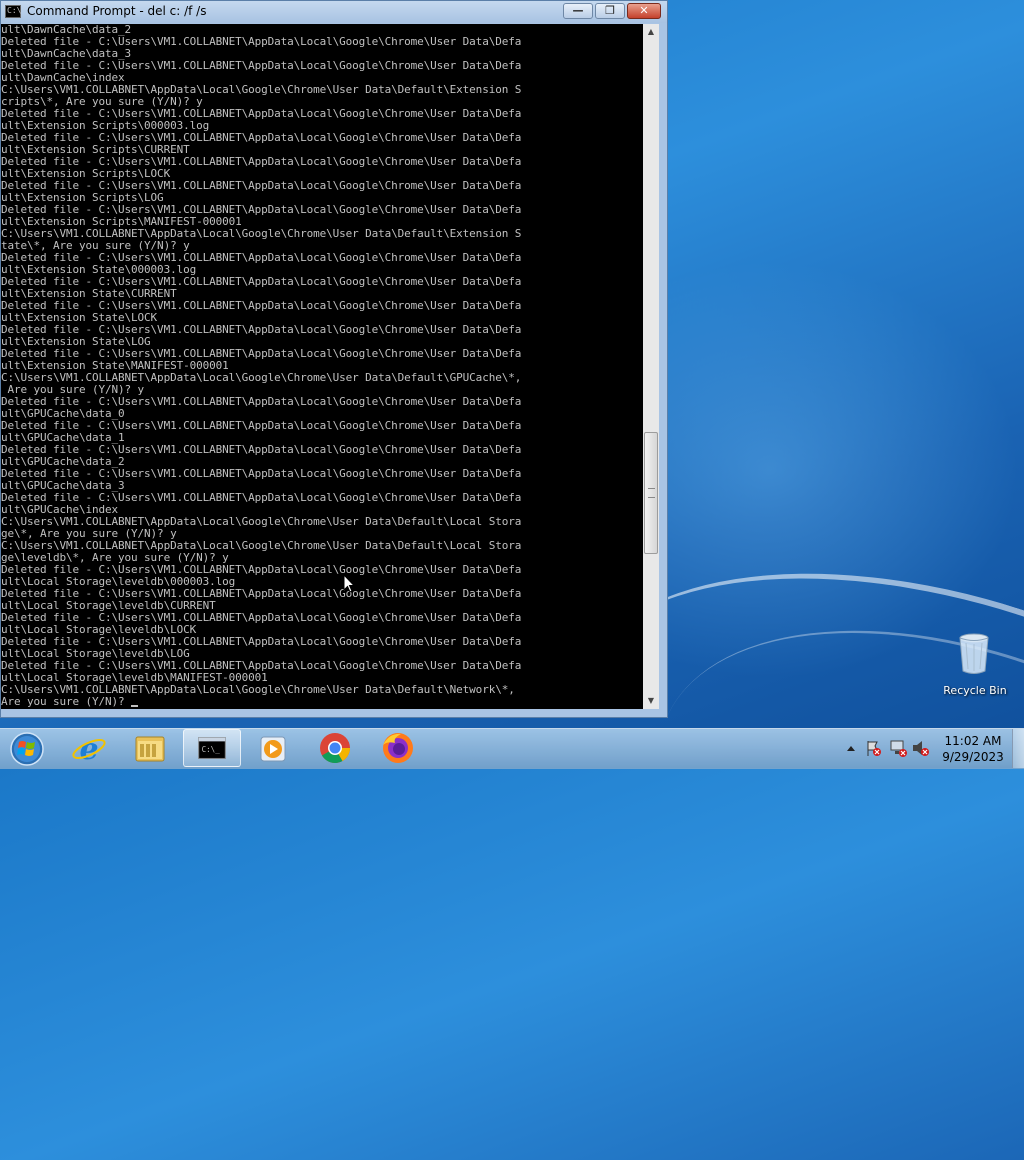 The height and width of the screenshot is (1160, 1024). I want to click on svg-text: e, so click(88, 749).